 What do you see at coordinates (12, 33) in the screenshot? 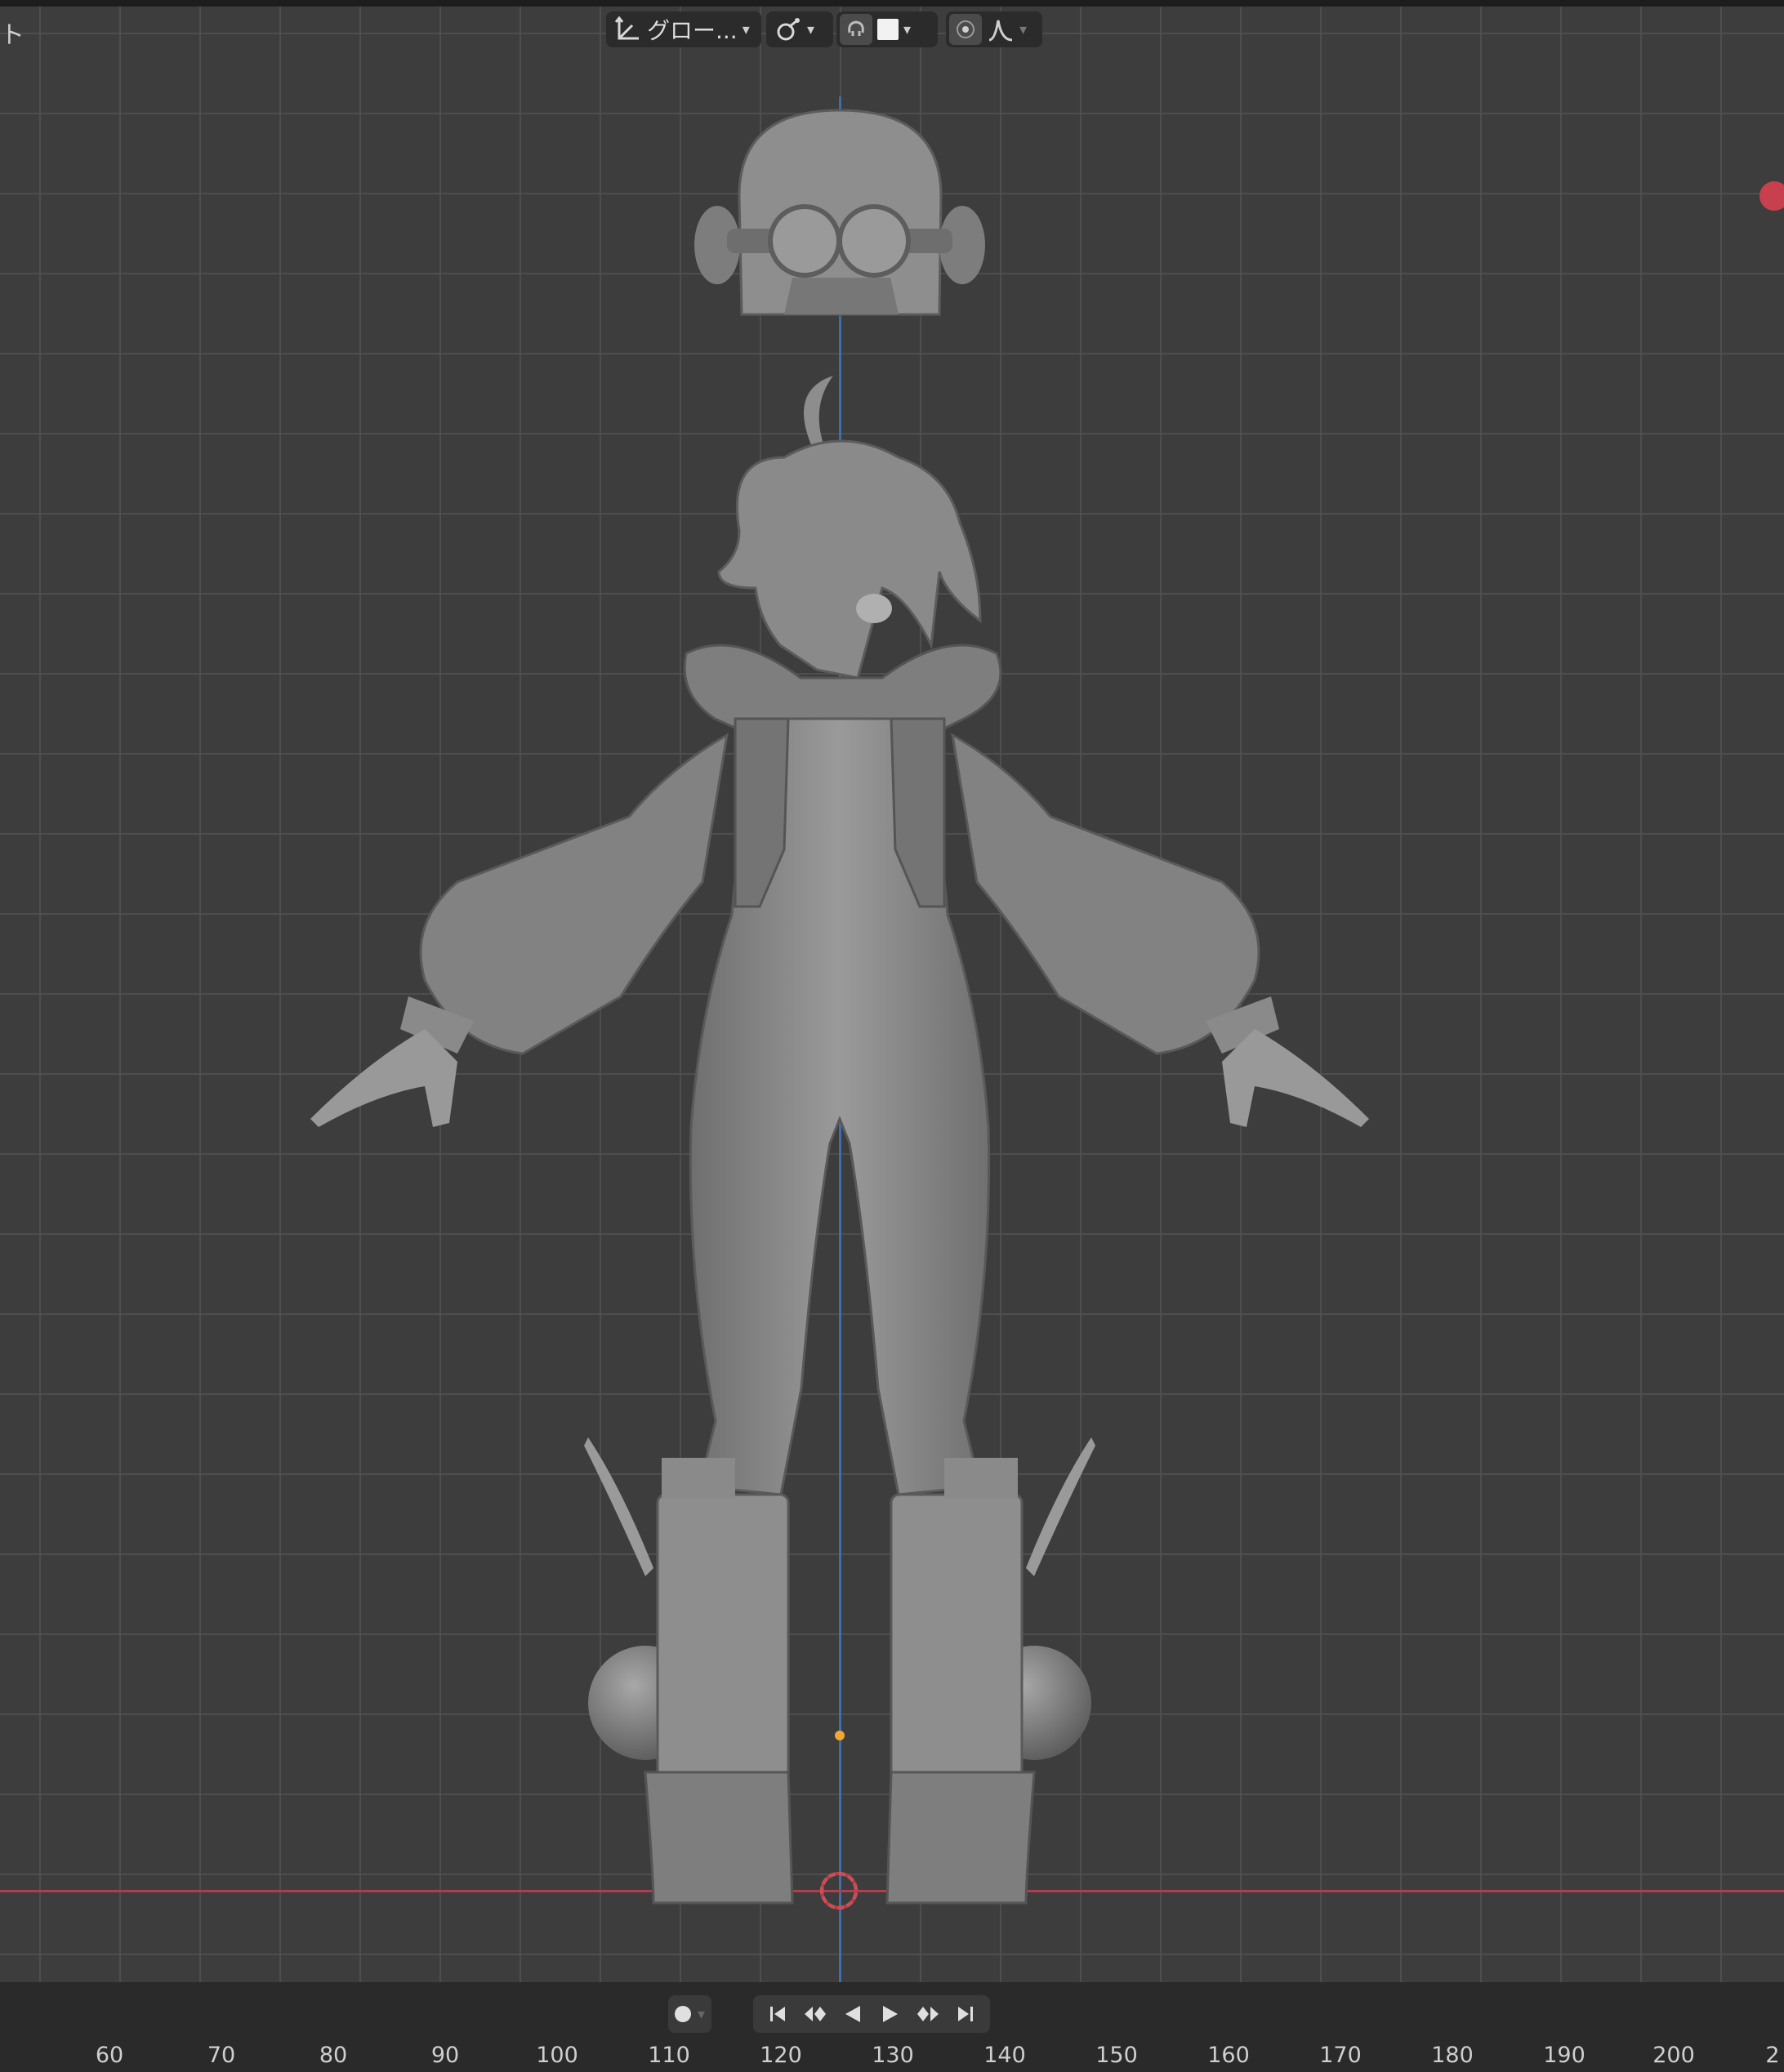
I see `header-menu-fragment: ト` at bounding box center [12, 33].